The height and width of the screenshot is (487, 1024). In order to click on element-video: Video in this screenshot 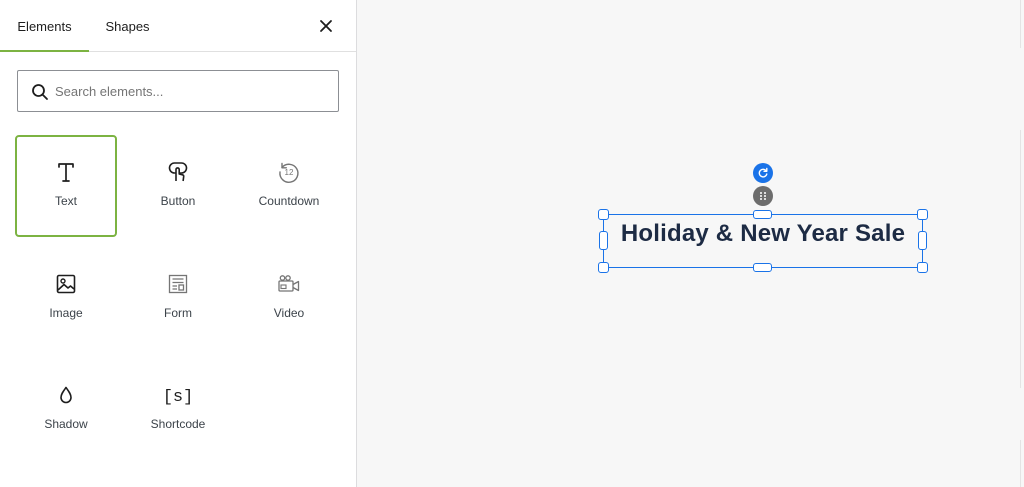, I will do `click(289, 298)`.